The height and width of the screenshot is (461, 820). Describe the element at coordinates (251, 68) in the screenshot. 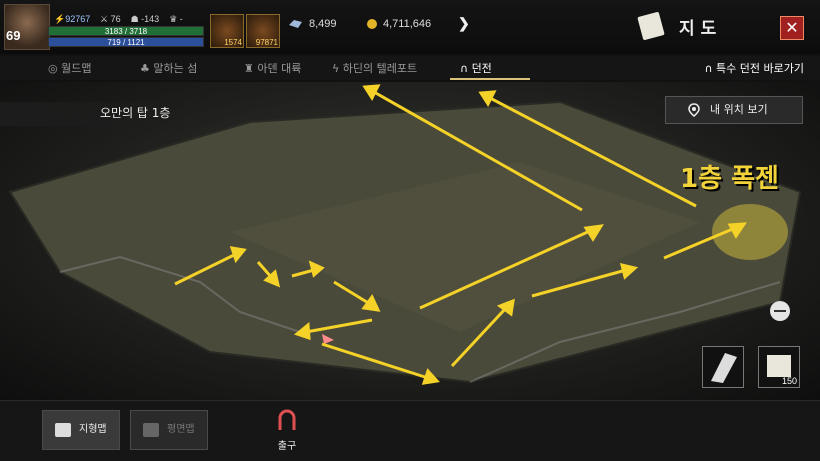

I see `castle-icon: ♜` at that location.